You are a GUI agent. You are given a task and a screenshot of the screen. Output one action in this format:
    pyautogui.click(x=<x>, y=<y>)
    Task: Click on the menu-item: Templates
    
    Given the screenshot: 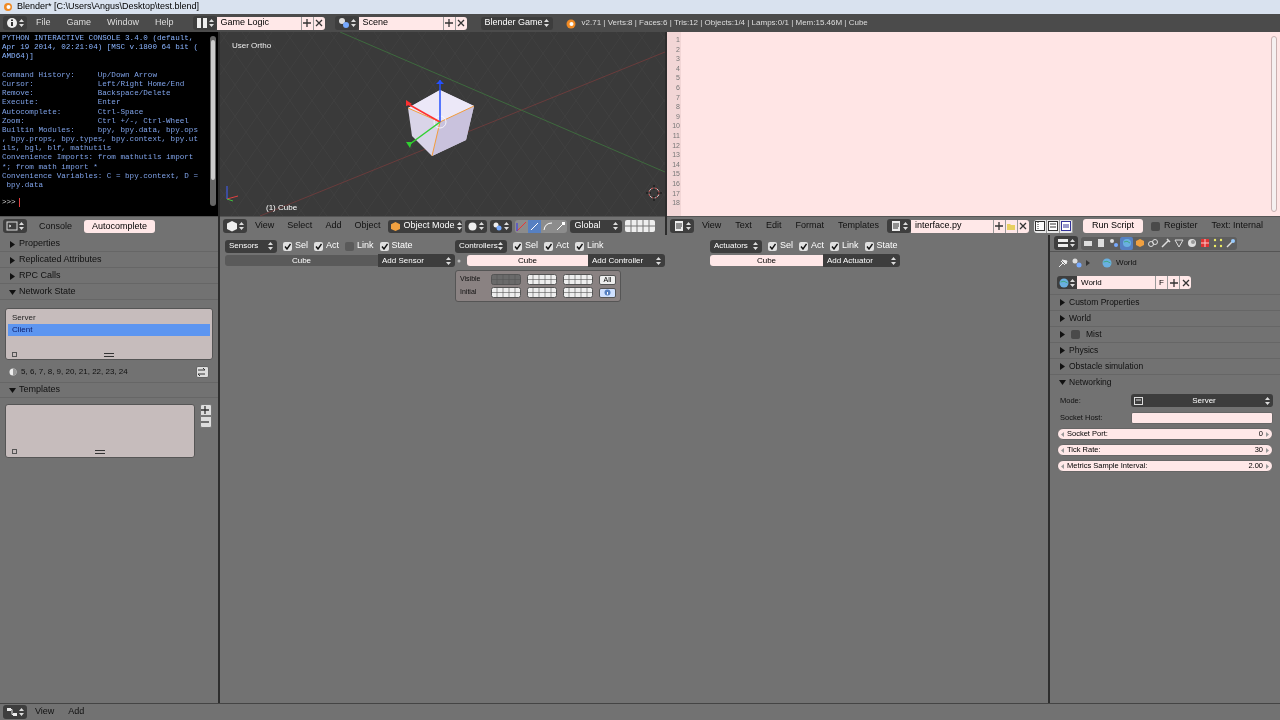 What is the action you would take?
    pyautogui.click(x=858, y=226)
    